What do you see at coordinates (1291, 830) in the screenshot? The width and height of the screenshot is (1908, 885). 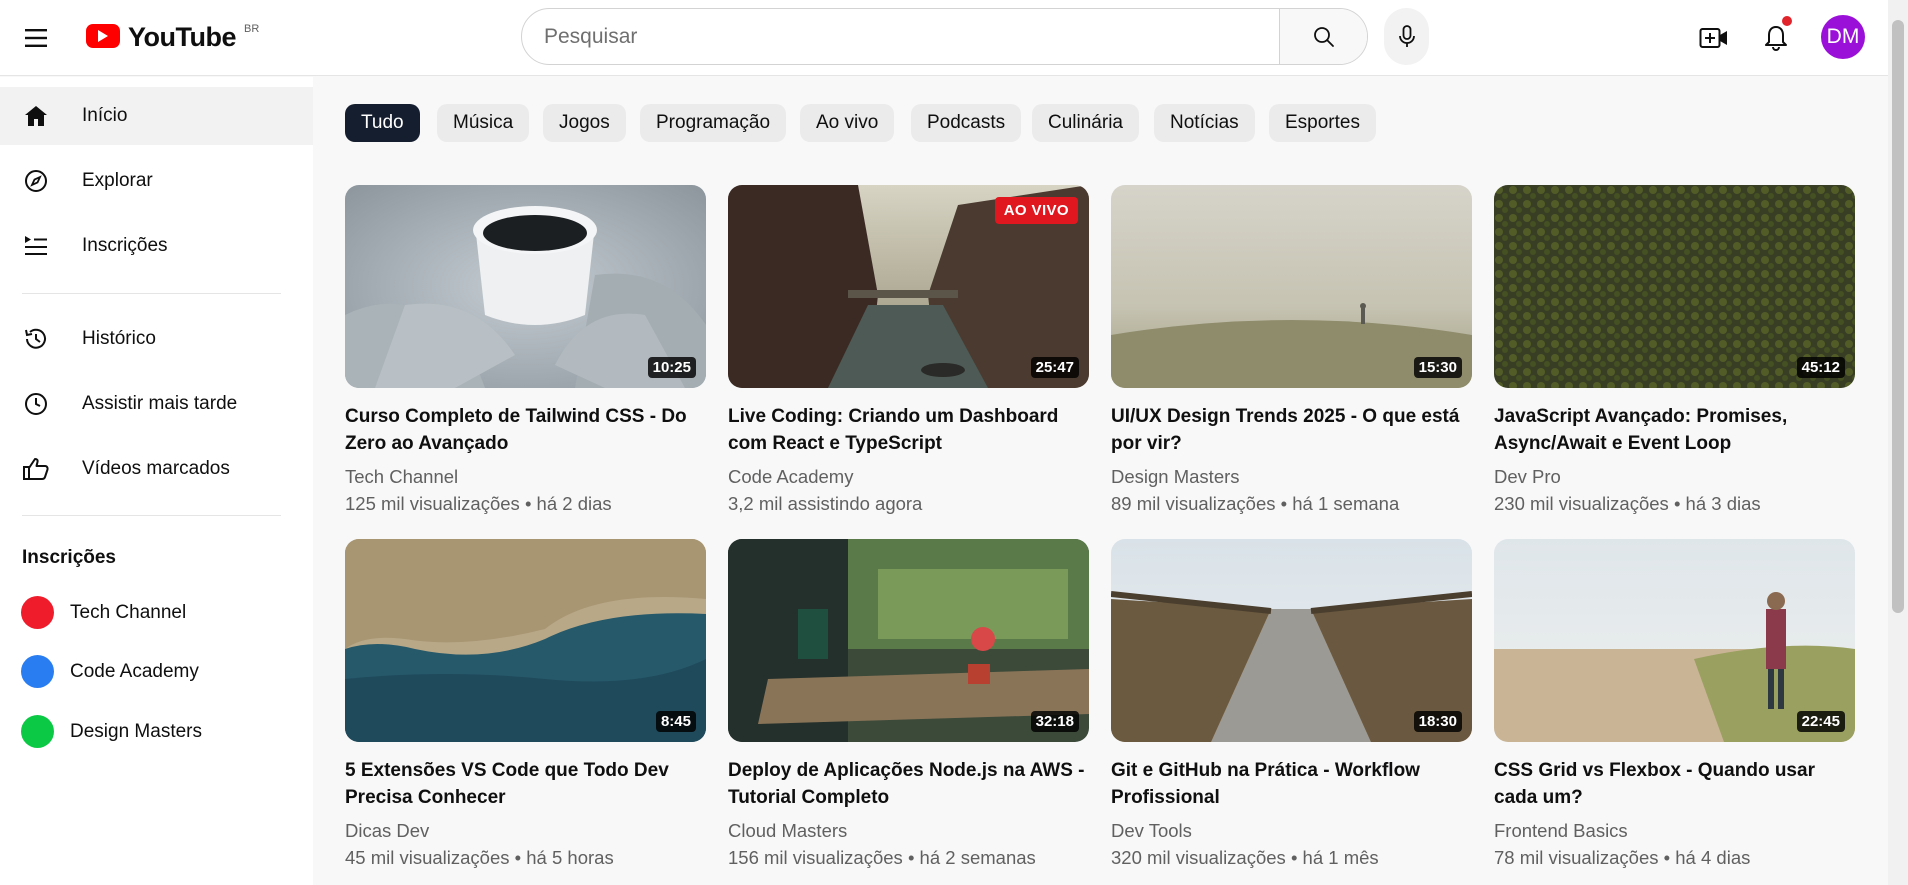 I see `video-channel: Dev Tools` at bounding box center [1291, 830].